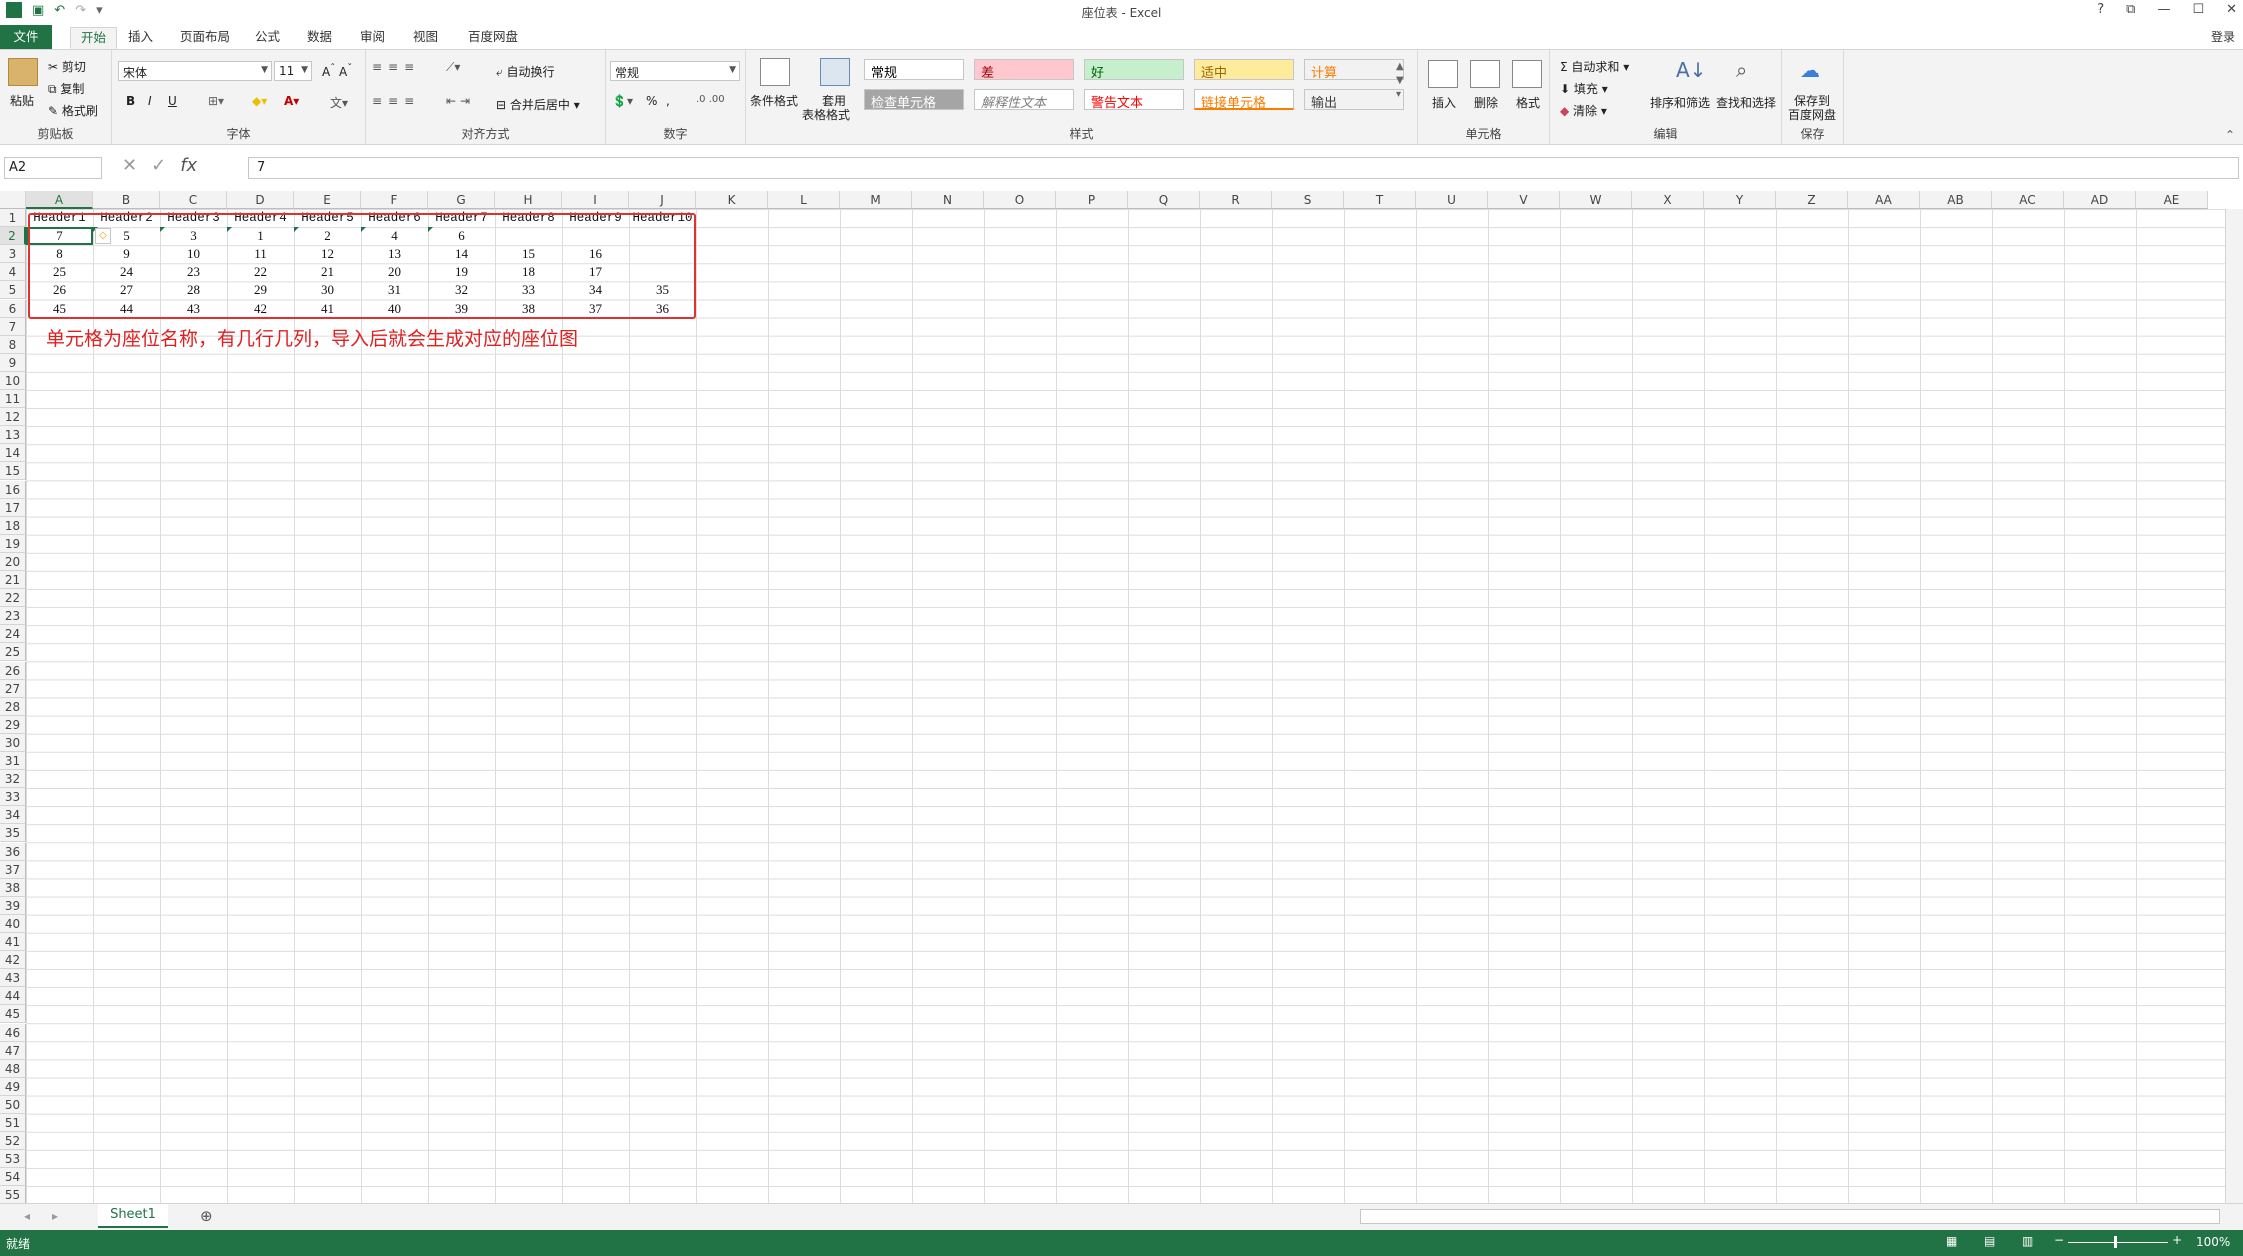 This screenshot has width=2243, height=1256. What do you see at coordinates (13, 598) in the screenshot?
I see `row-header-22: 22` at bounding box center [13, 598].